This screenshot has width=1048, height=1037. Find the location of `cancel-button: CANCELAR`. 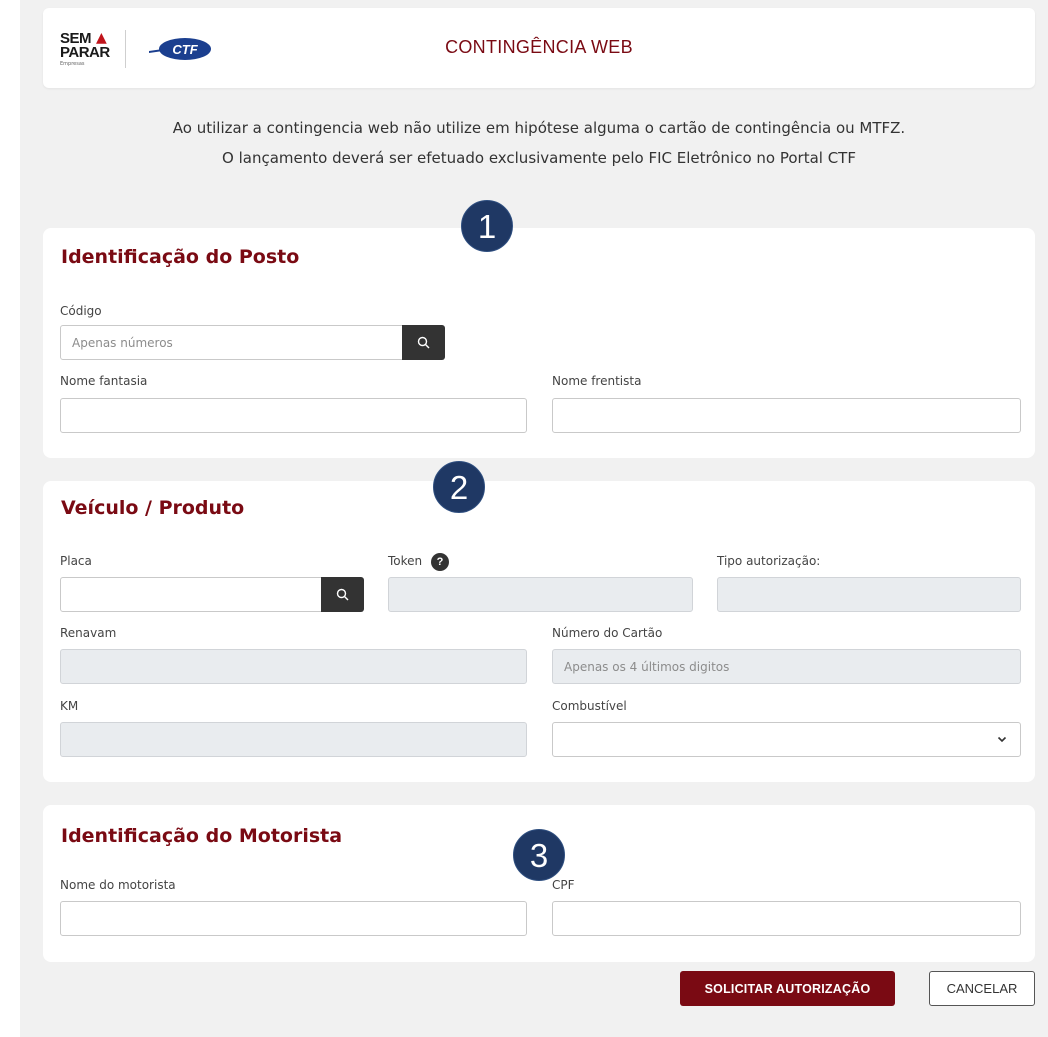

cancel-button: CANCELAR is located at coordinates (982, 988).